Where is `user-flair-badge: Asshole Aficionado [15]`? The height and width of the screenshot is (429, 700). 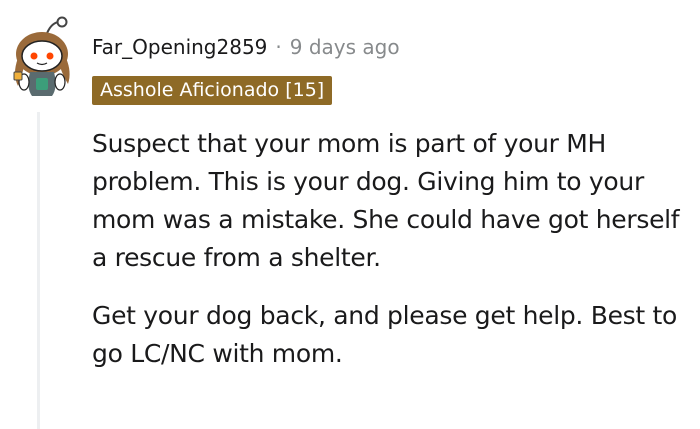 user-flair-badge: Asshole Aficionado [15] is located at coordinates (212, 90).